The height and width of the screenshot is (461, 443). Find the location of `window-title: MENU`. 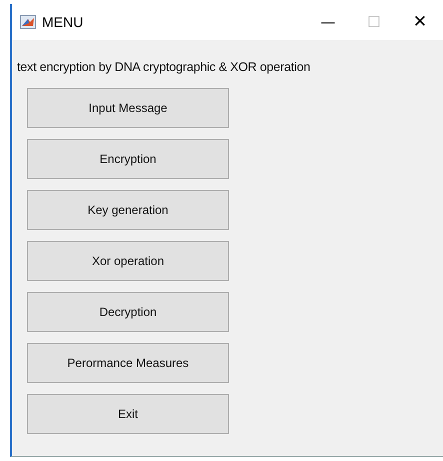

window-title: MENU is located at coordinates (63, 22).